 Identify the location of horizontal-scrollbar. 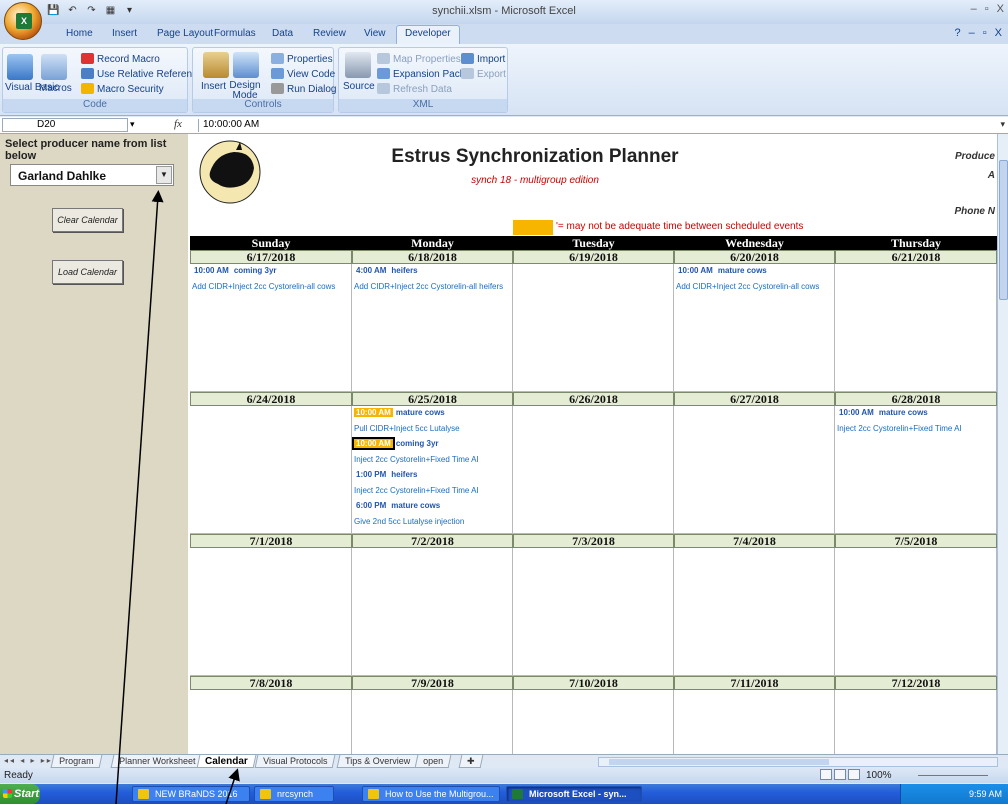
(798, 762).